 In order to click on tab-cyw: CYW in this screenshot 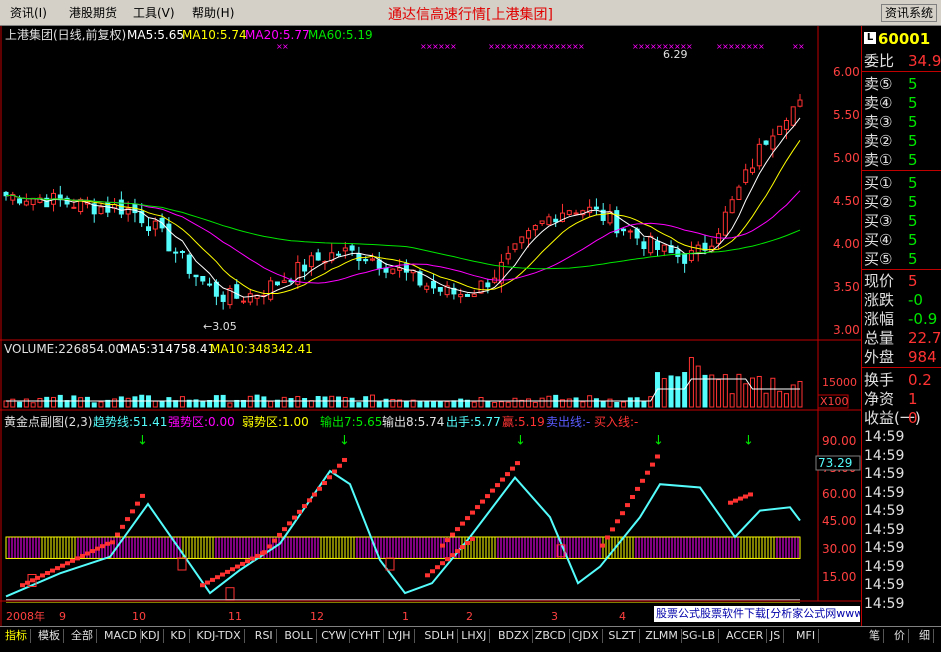, I will do `click(334, 636)`.